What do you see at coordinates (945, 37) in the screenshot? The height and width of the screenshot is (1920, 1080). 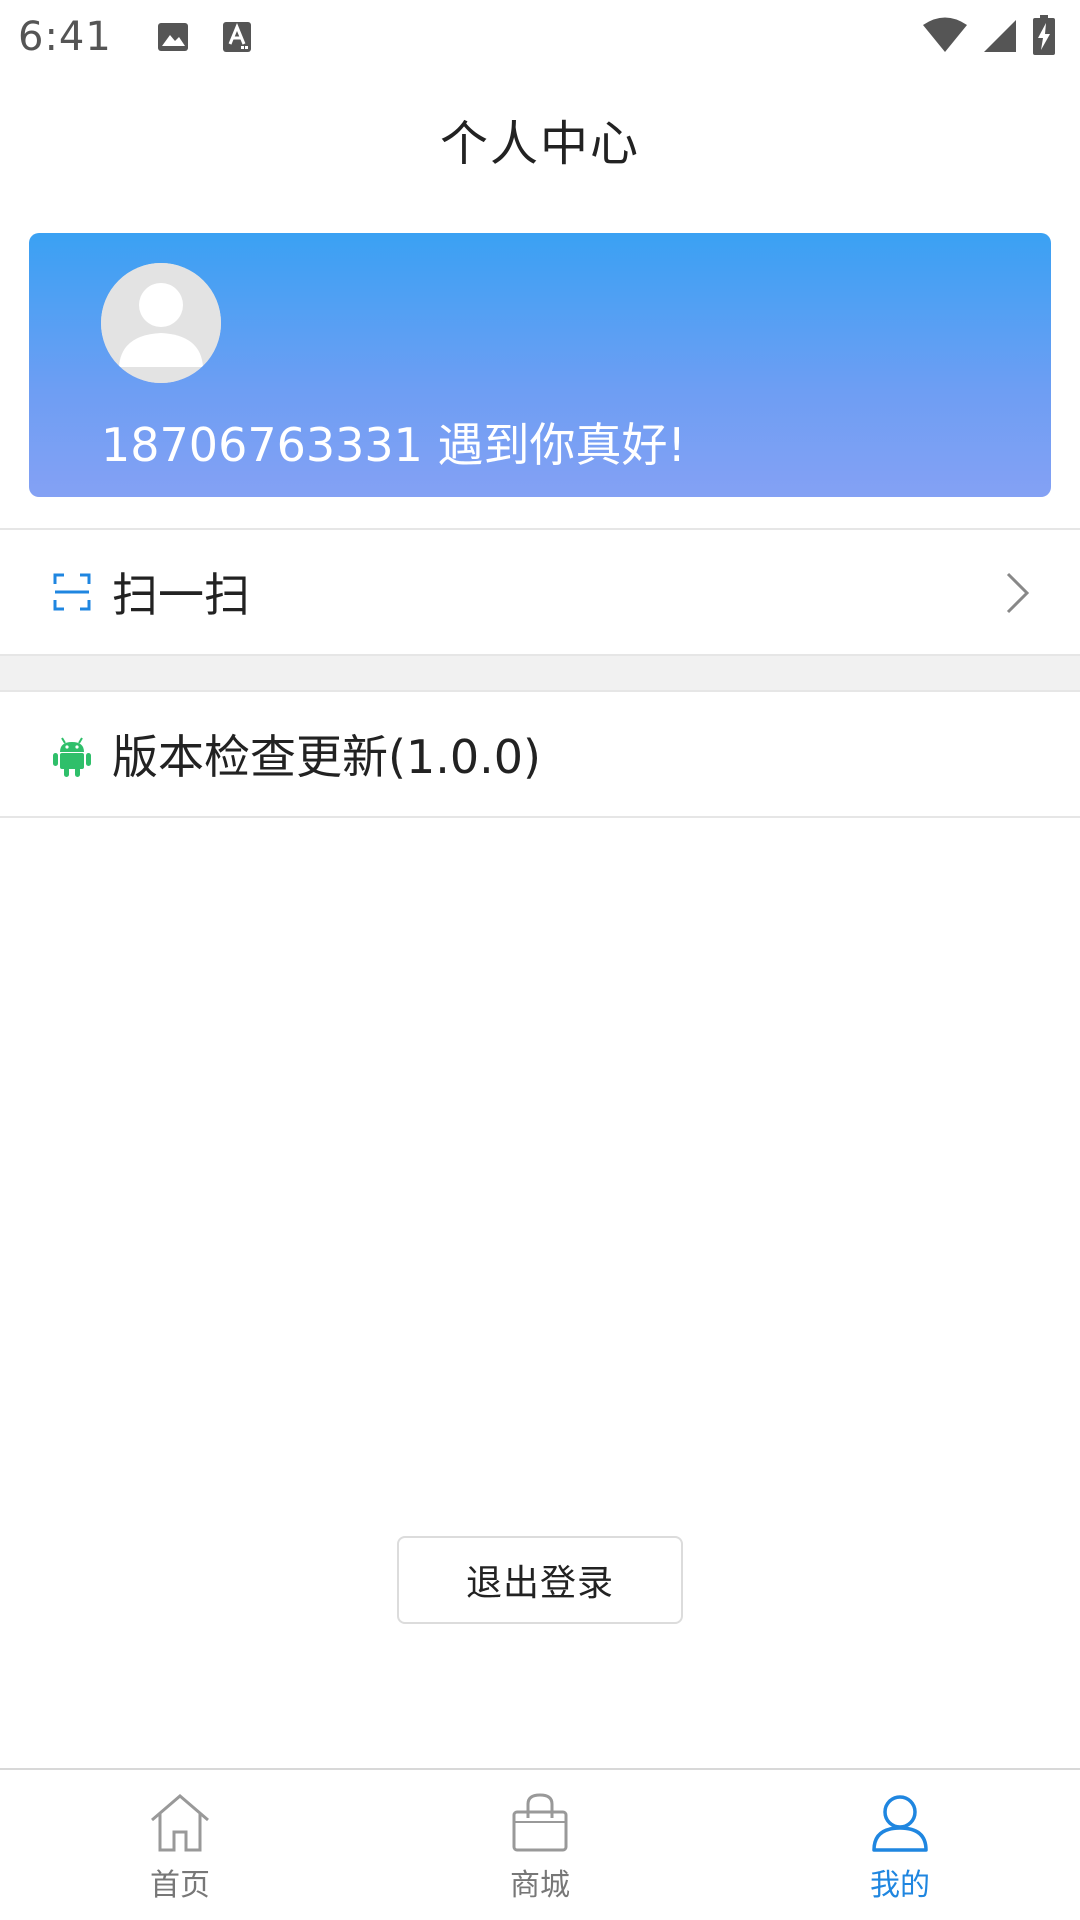 I see `wifi-icon` at bounding box center [945, 37].